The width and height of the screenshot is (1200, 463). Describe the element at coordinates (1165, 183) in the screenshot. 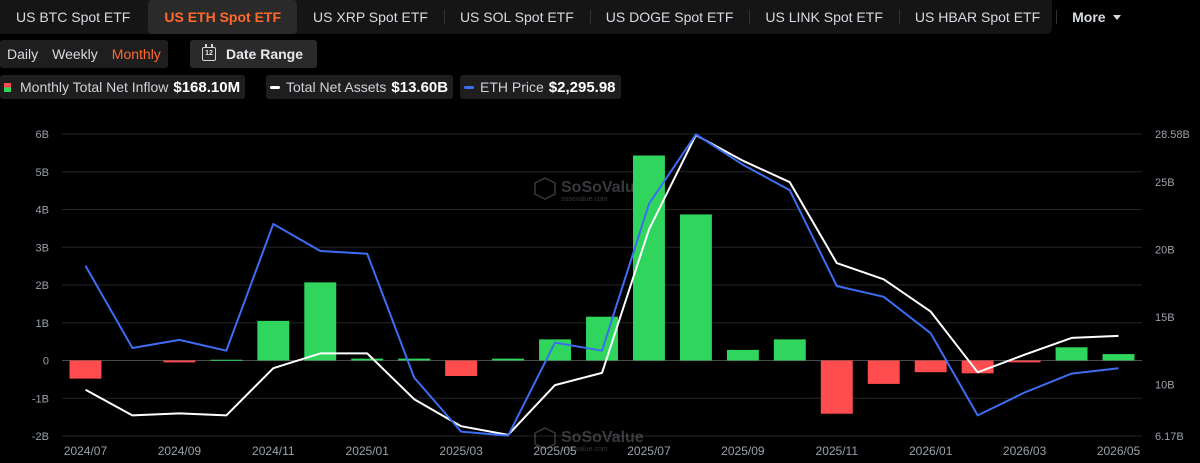

I see `right-tick-label: 25B` at that location.